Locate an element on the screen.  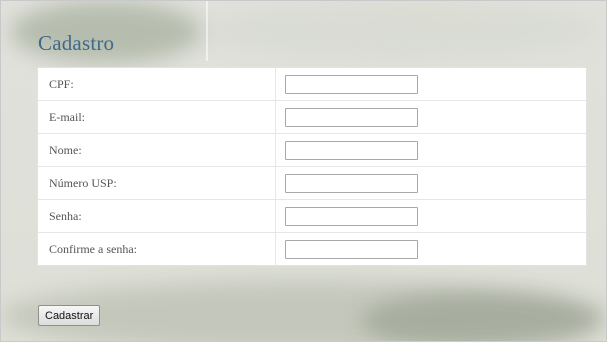
email-label: E-mail: is located at coordinates (156, 117).